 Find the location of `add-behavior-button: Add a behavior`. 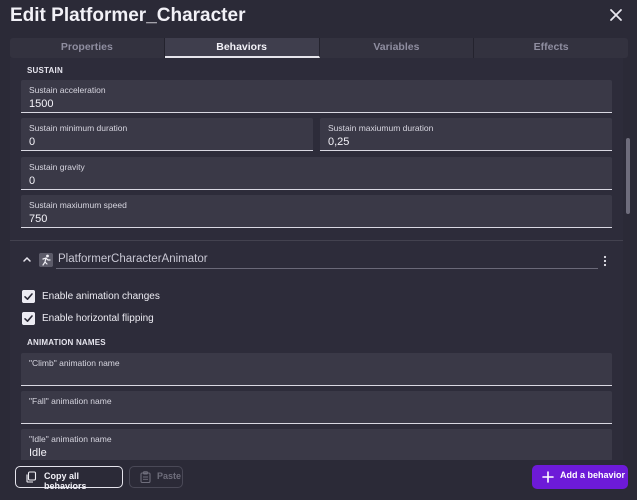

add-behavior-button: Add a behavior is located at coordinates (580, 477).